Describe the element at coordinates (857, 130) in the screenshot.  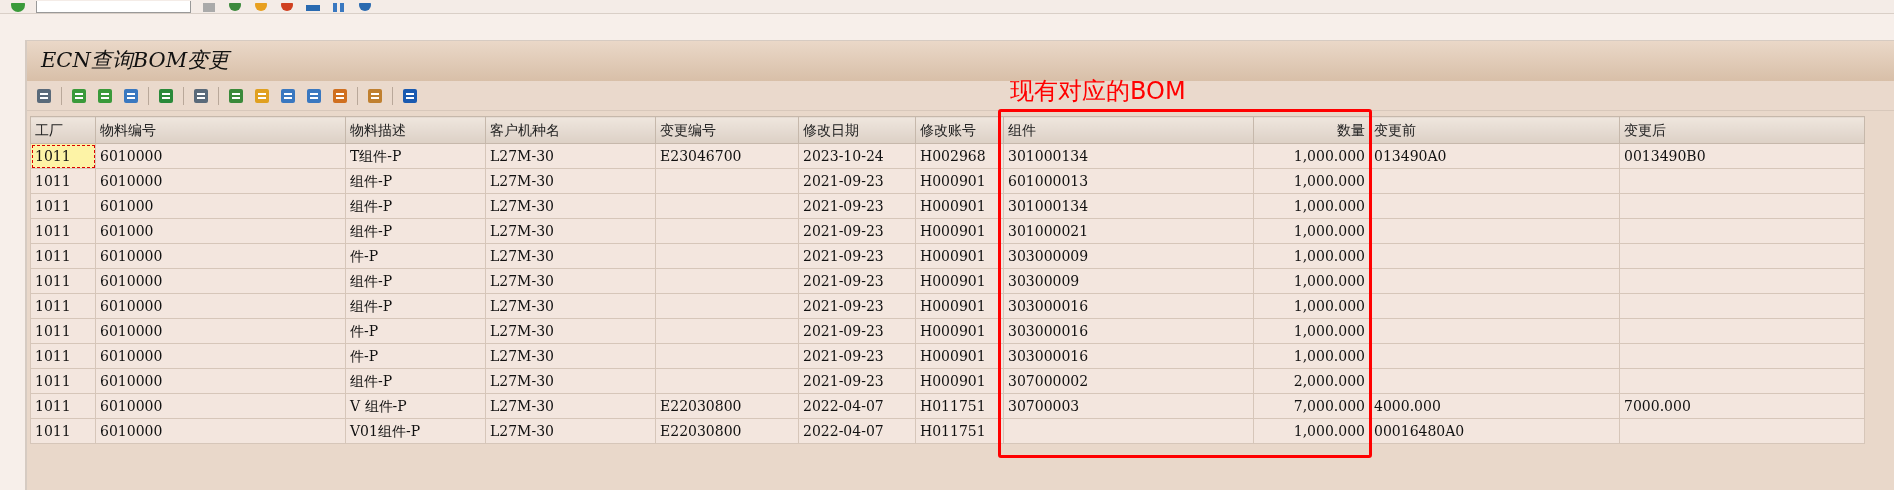
I see `column-header: 修改日期` at that location.